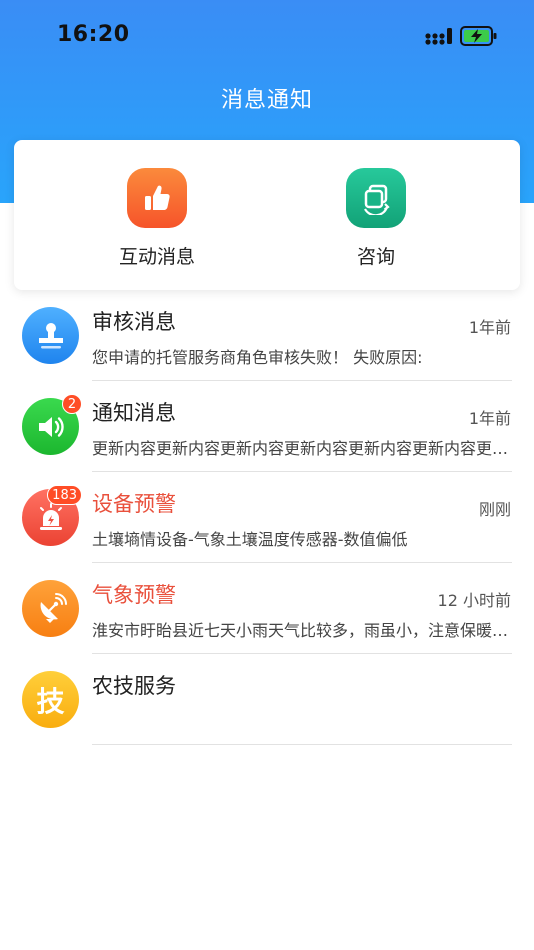 Image resolution: width=534 pixels, height=950 pixels. What do you see at coordinates (494, 509) in the screenshot?
I see `message-time: 刚刚` at bounding box center [494, 509].